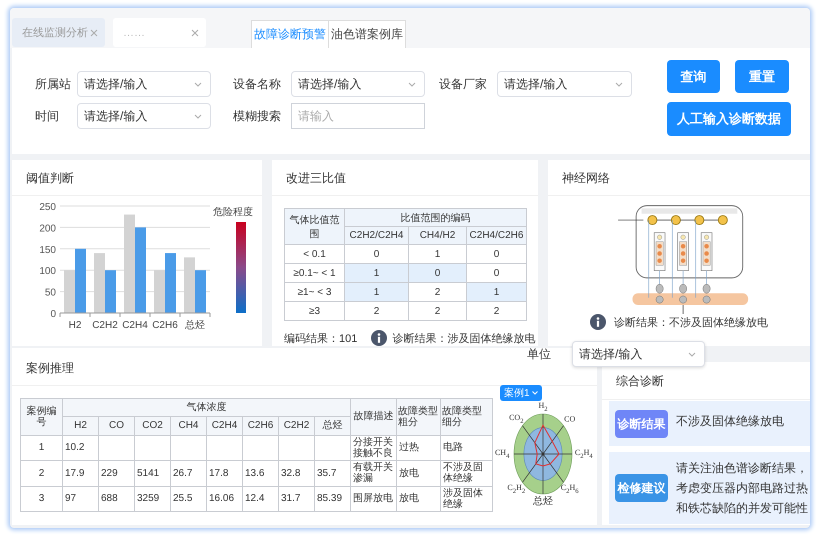 This screenshot has width=822, height=535. Describe the element at coordinates (41, 417) in the screenshot. I see `column-header: 案例编号` at that location.